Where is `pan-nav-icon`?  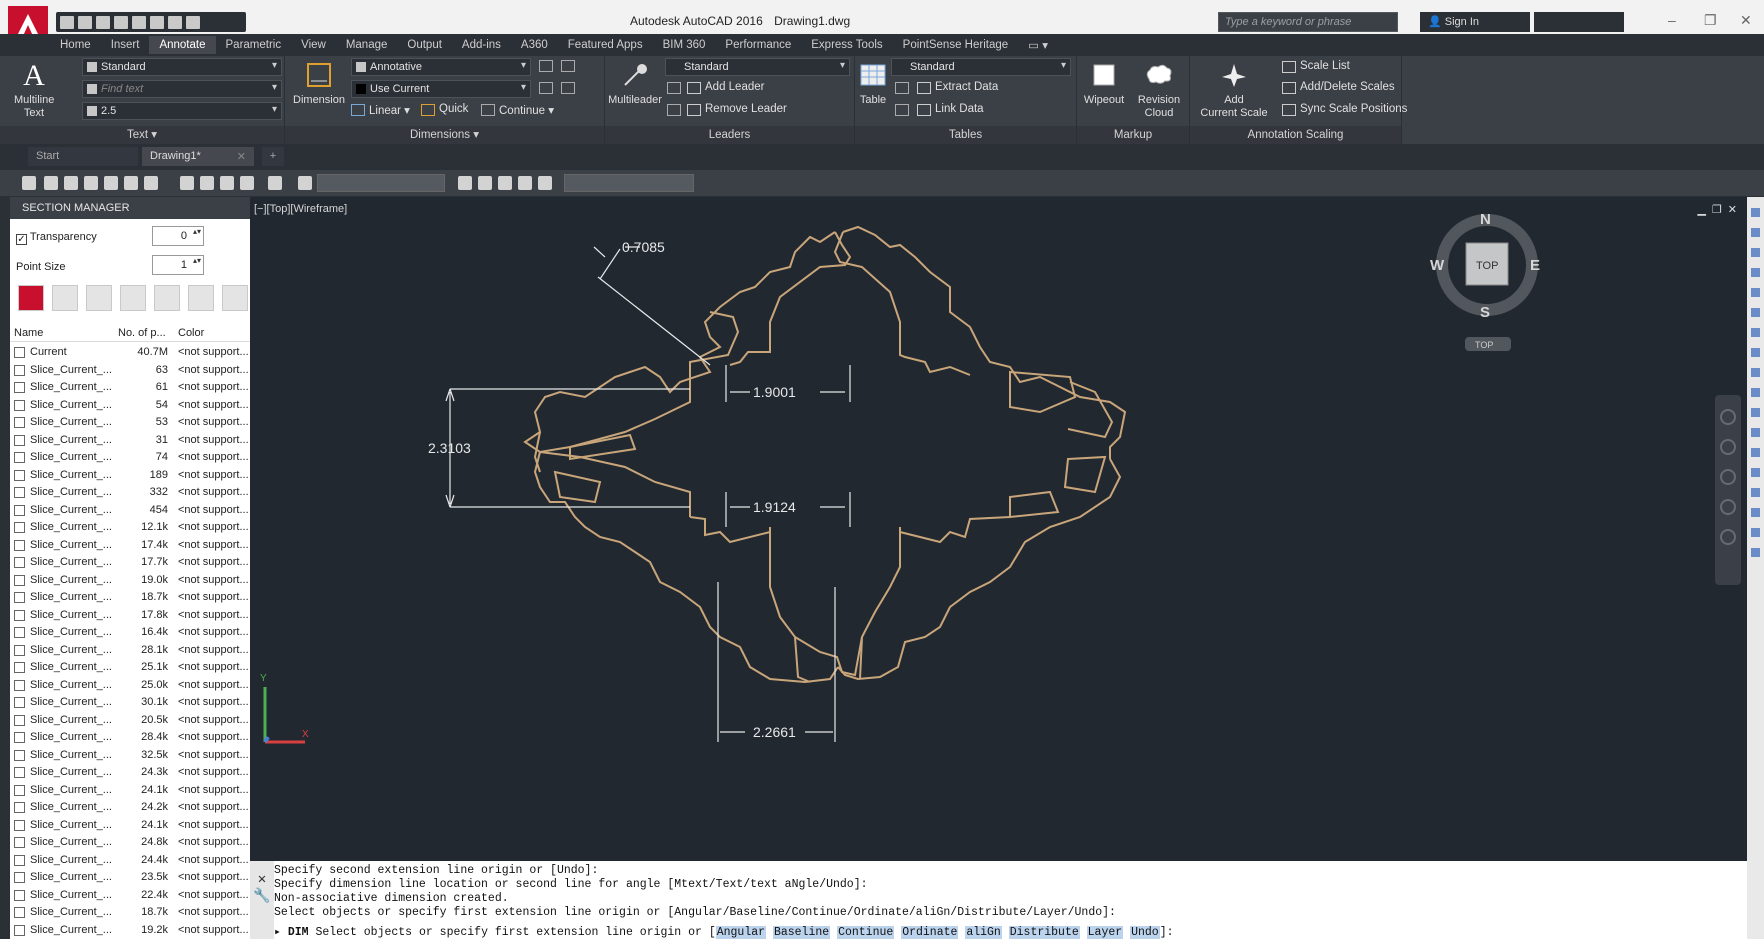
pan-nav-icon is located at coordinates (1728, 447).